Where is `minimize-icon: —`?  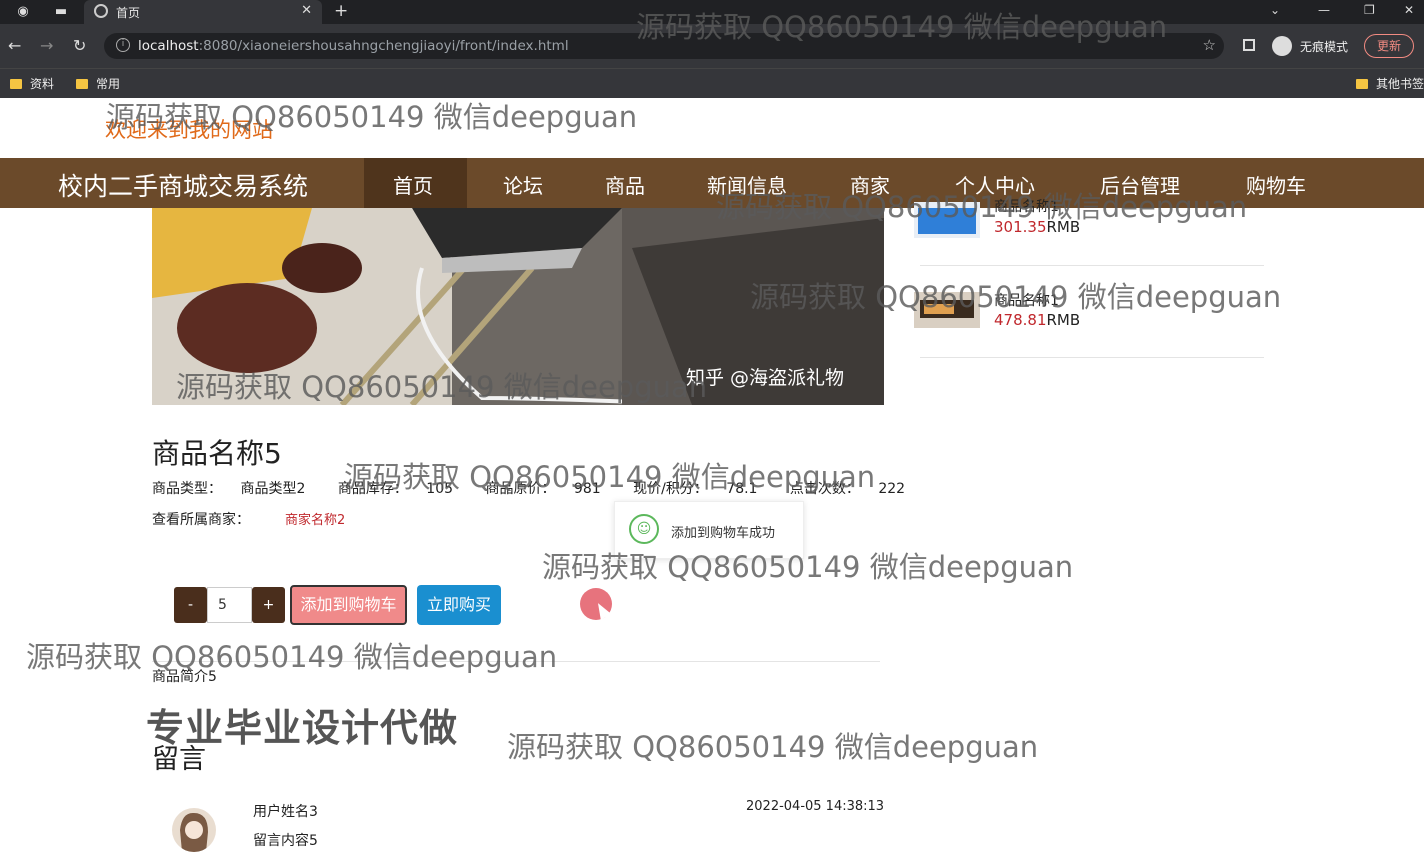
minimize-icon: — is located at coordinates (1324, 10).